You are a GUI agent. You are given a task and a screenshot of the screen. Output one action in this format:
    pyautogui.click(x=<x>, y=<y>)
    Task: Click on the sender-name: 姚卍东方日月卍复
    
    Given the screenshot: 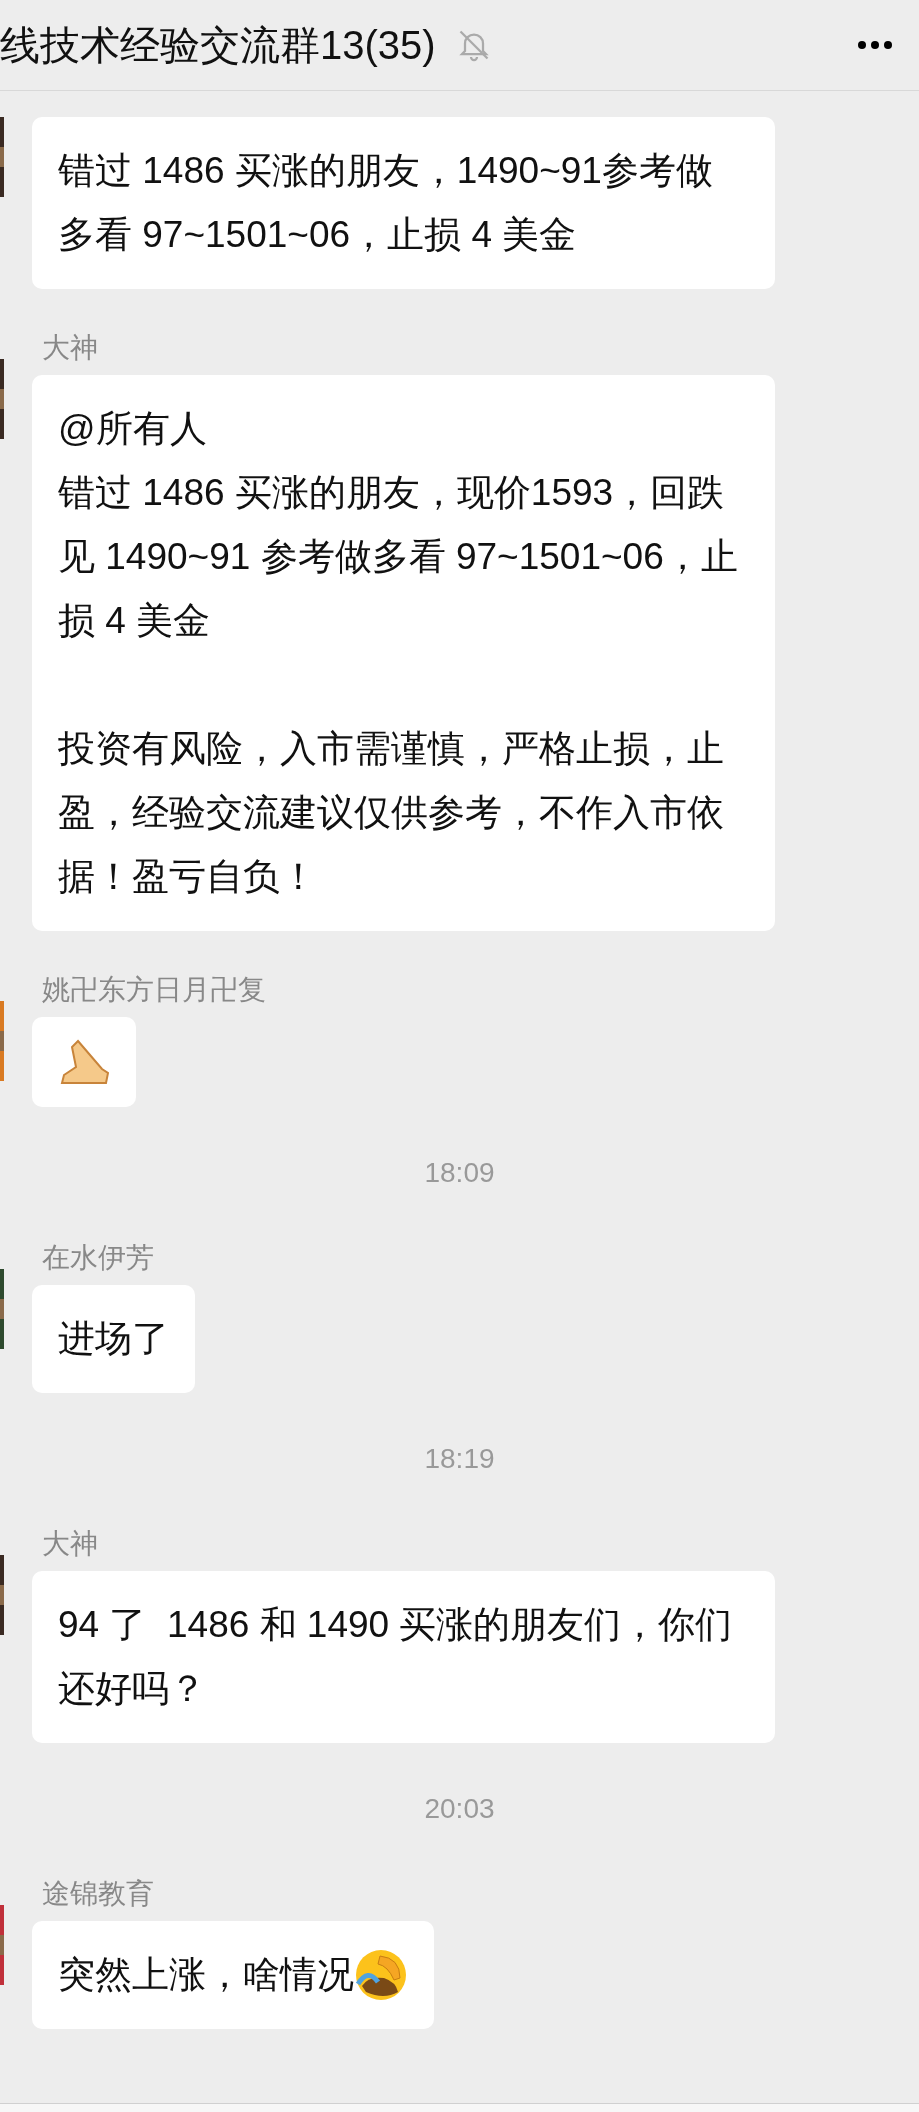 What is the action you would take?
    pyautogui.click(x=154, y=990)
    